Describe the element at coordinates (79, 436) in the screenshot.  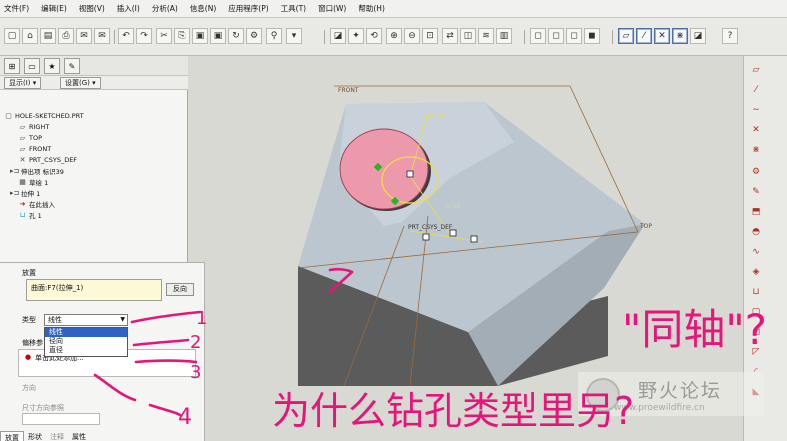
I see `tab-properties: 属性` at that location.